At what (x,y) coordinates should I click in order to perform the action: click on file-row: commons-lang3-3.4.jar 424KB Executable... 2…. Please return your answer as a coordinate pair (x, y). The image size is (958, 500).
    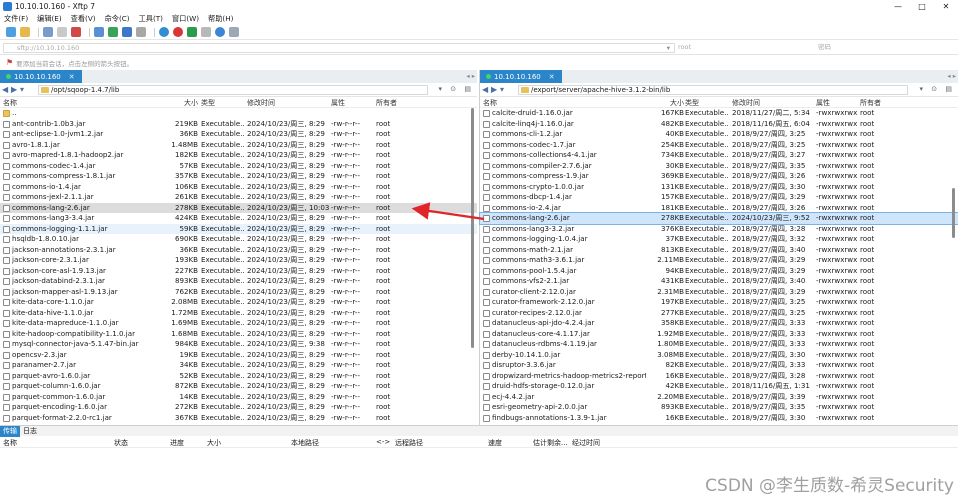
    Looking at the image, I should click on (238, 218).